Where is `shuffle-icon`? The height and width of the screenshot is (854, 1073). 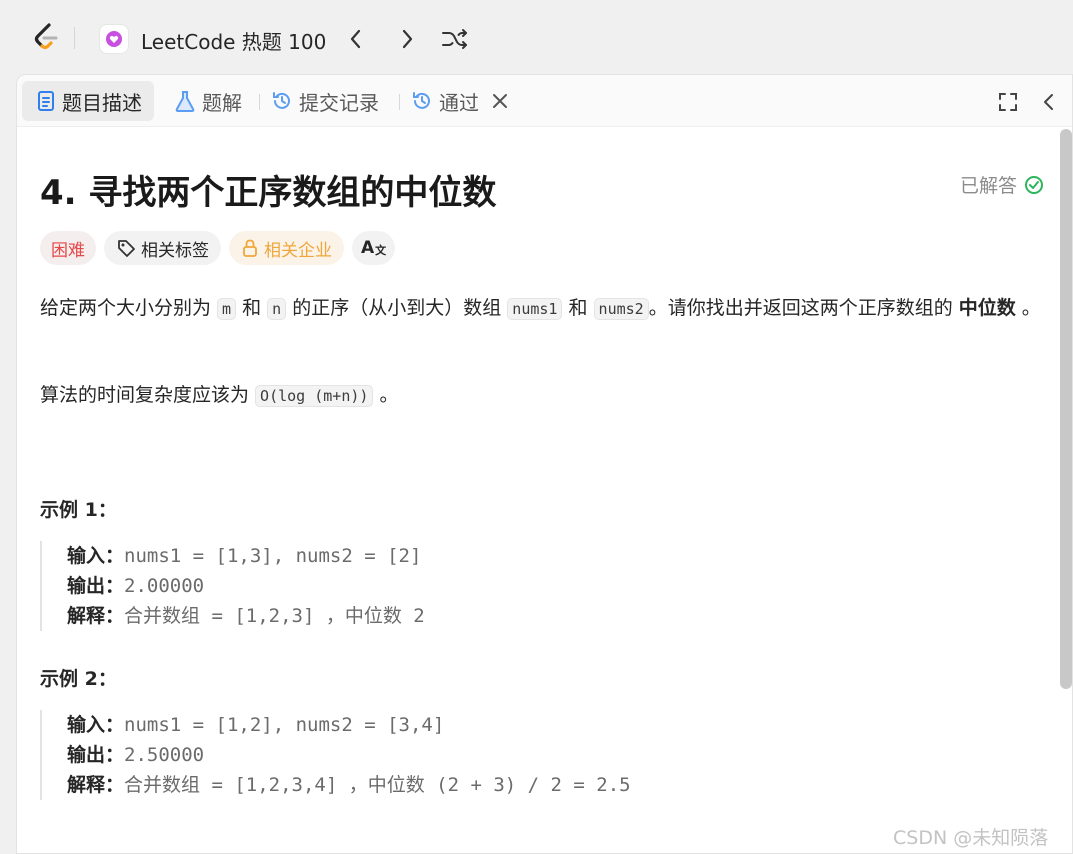
shuffle-icon is located at coordinates (454, 39).